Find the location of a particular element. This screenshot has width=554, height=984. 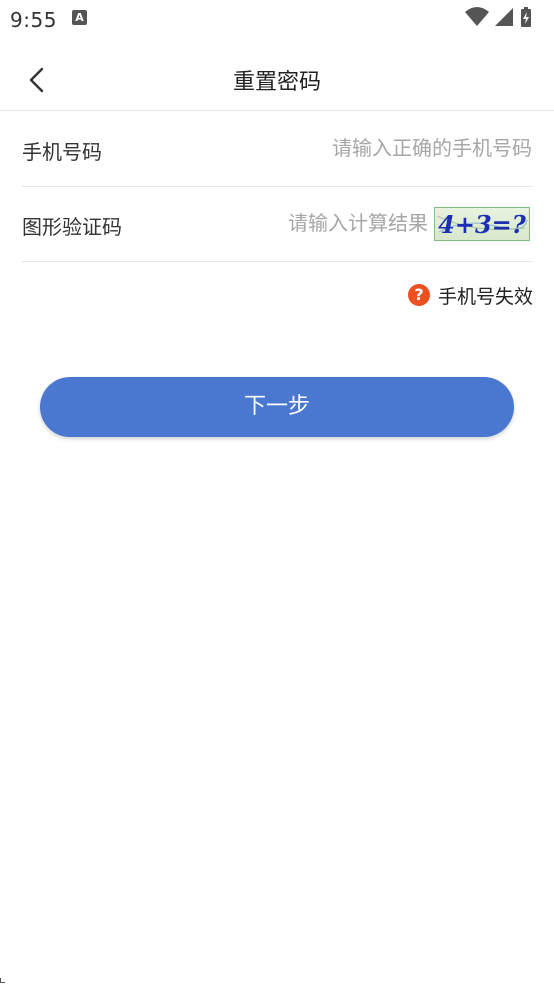

phone-row: 手机号码 is located at coordinates (277, 149).